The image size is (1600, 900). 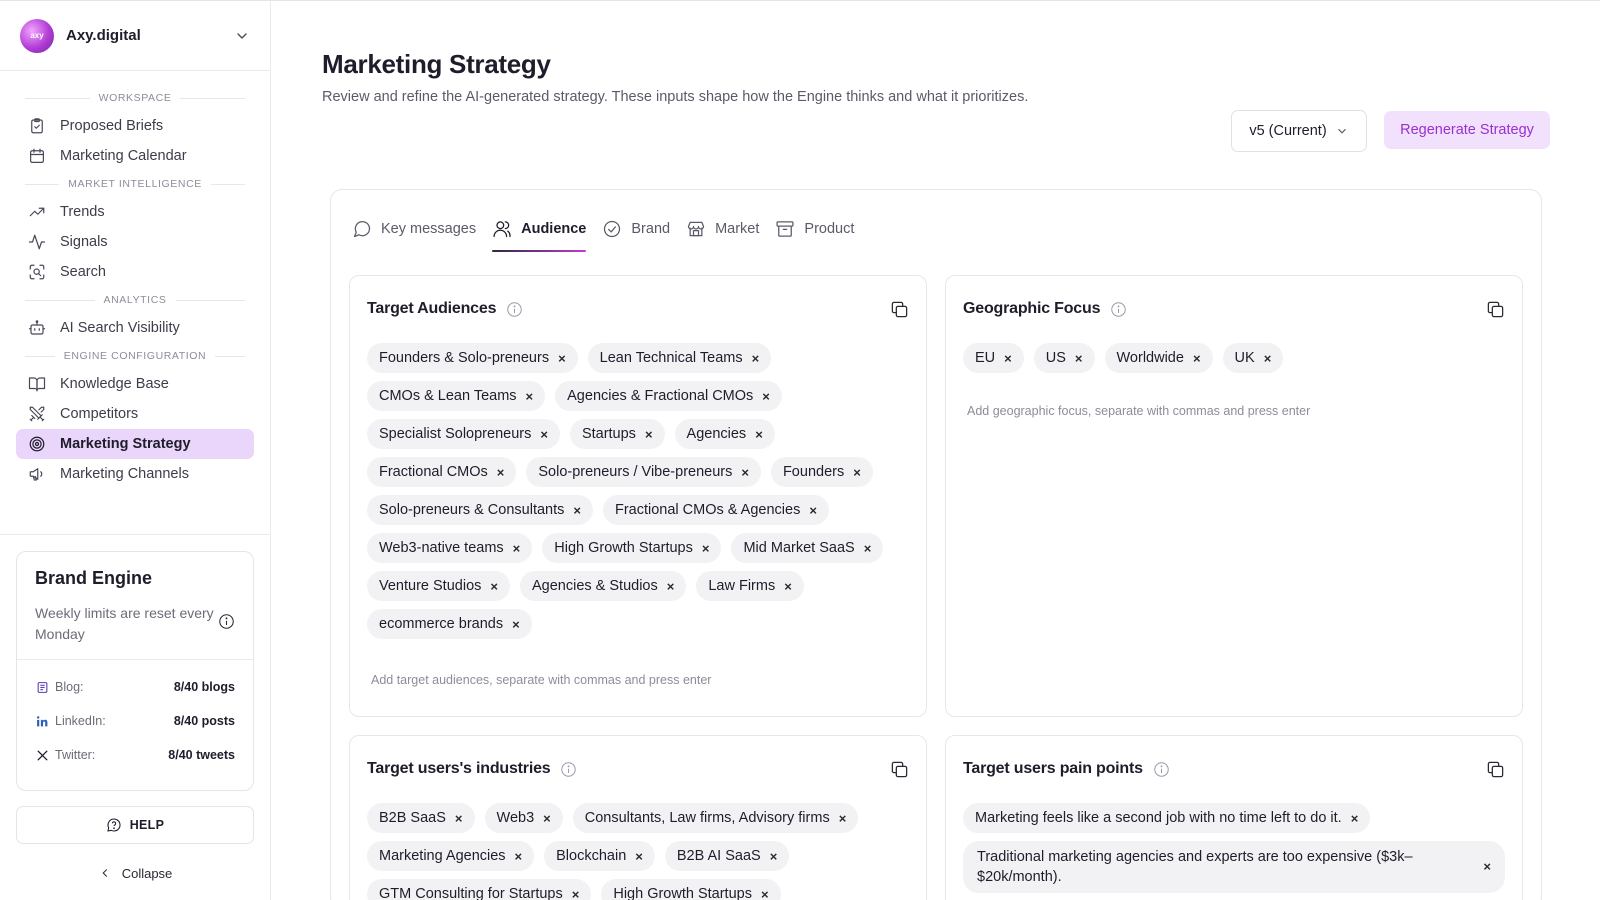 What do you see at coordinates (432, 308) in the screenshot?
I see `card-title: Target Audiences` at bounding box center [432, 308].